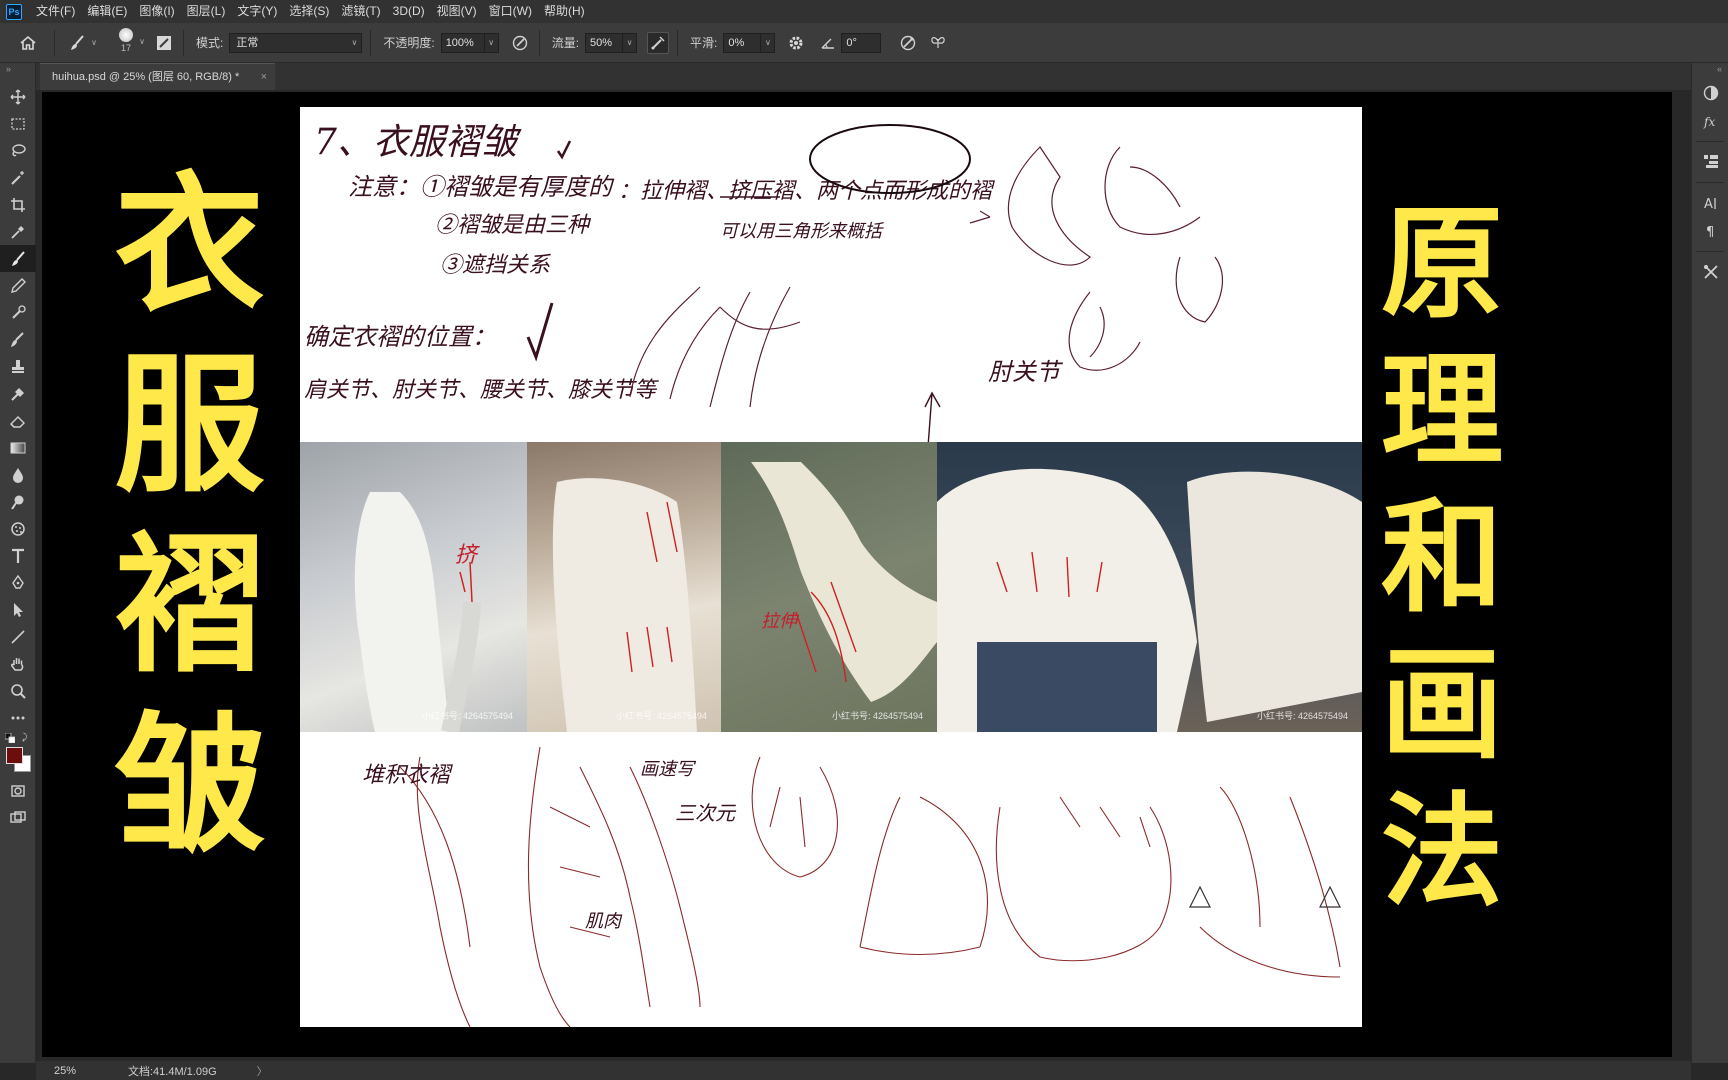 Image resolution: width=1728 pixels, height=1080 pixels. I want to click on smoothing-dropdown: ∨, so click(768, 42).